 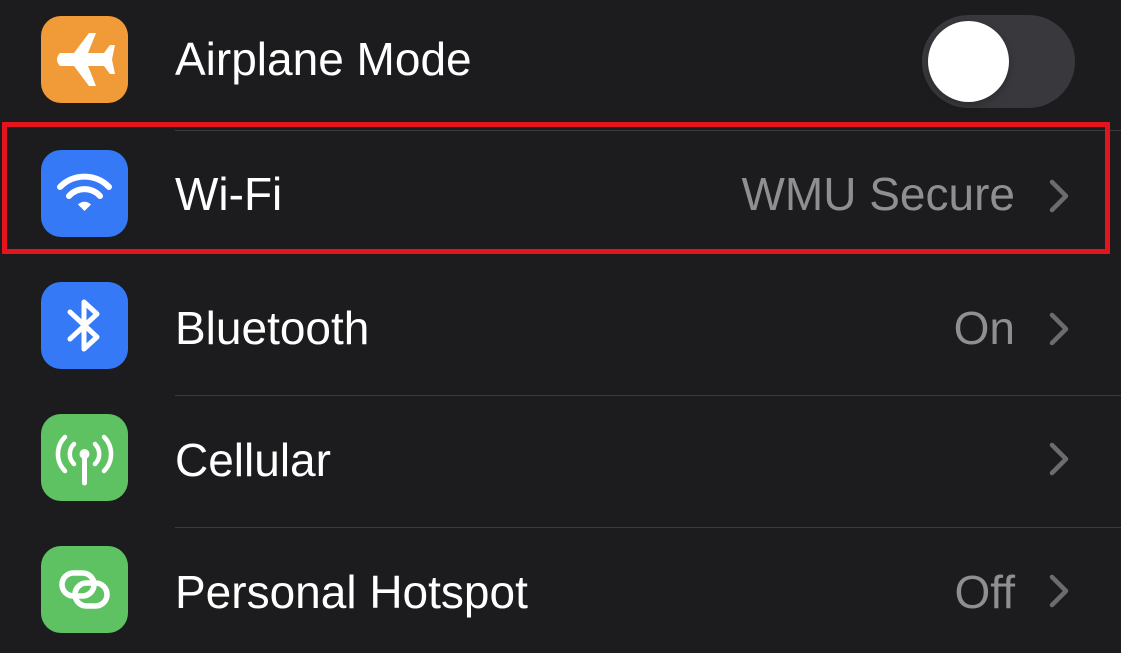 What do you see at coordinates (968, 61) in the screenshot?
I see `toggle-knob` at bounding box center [968, 61].